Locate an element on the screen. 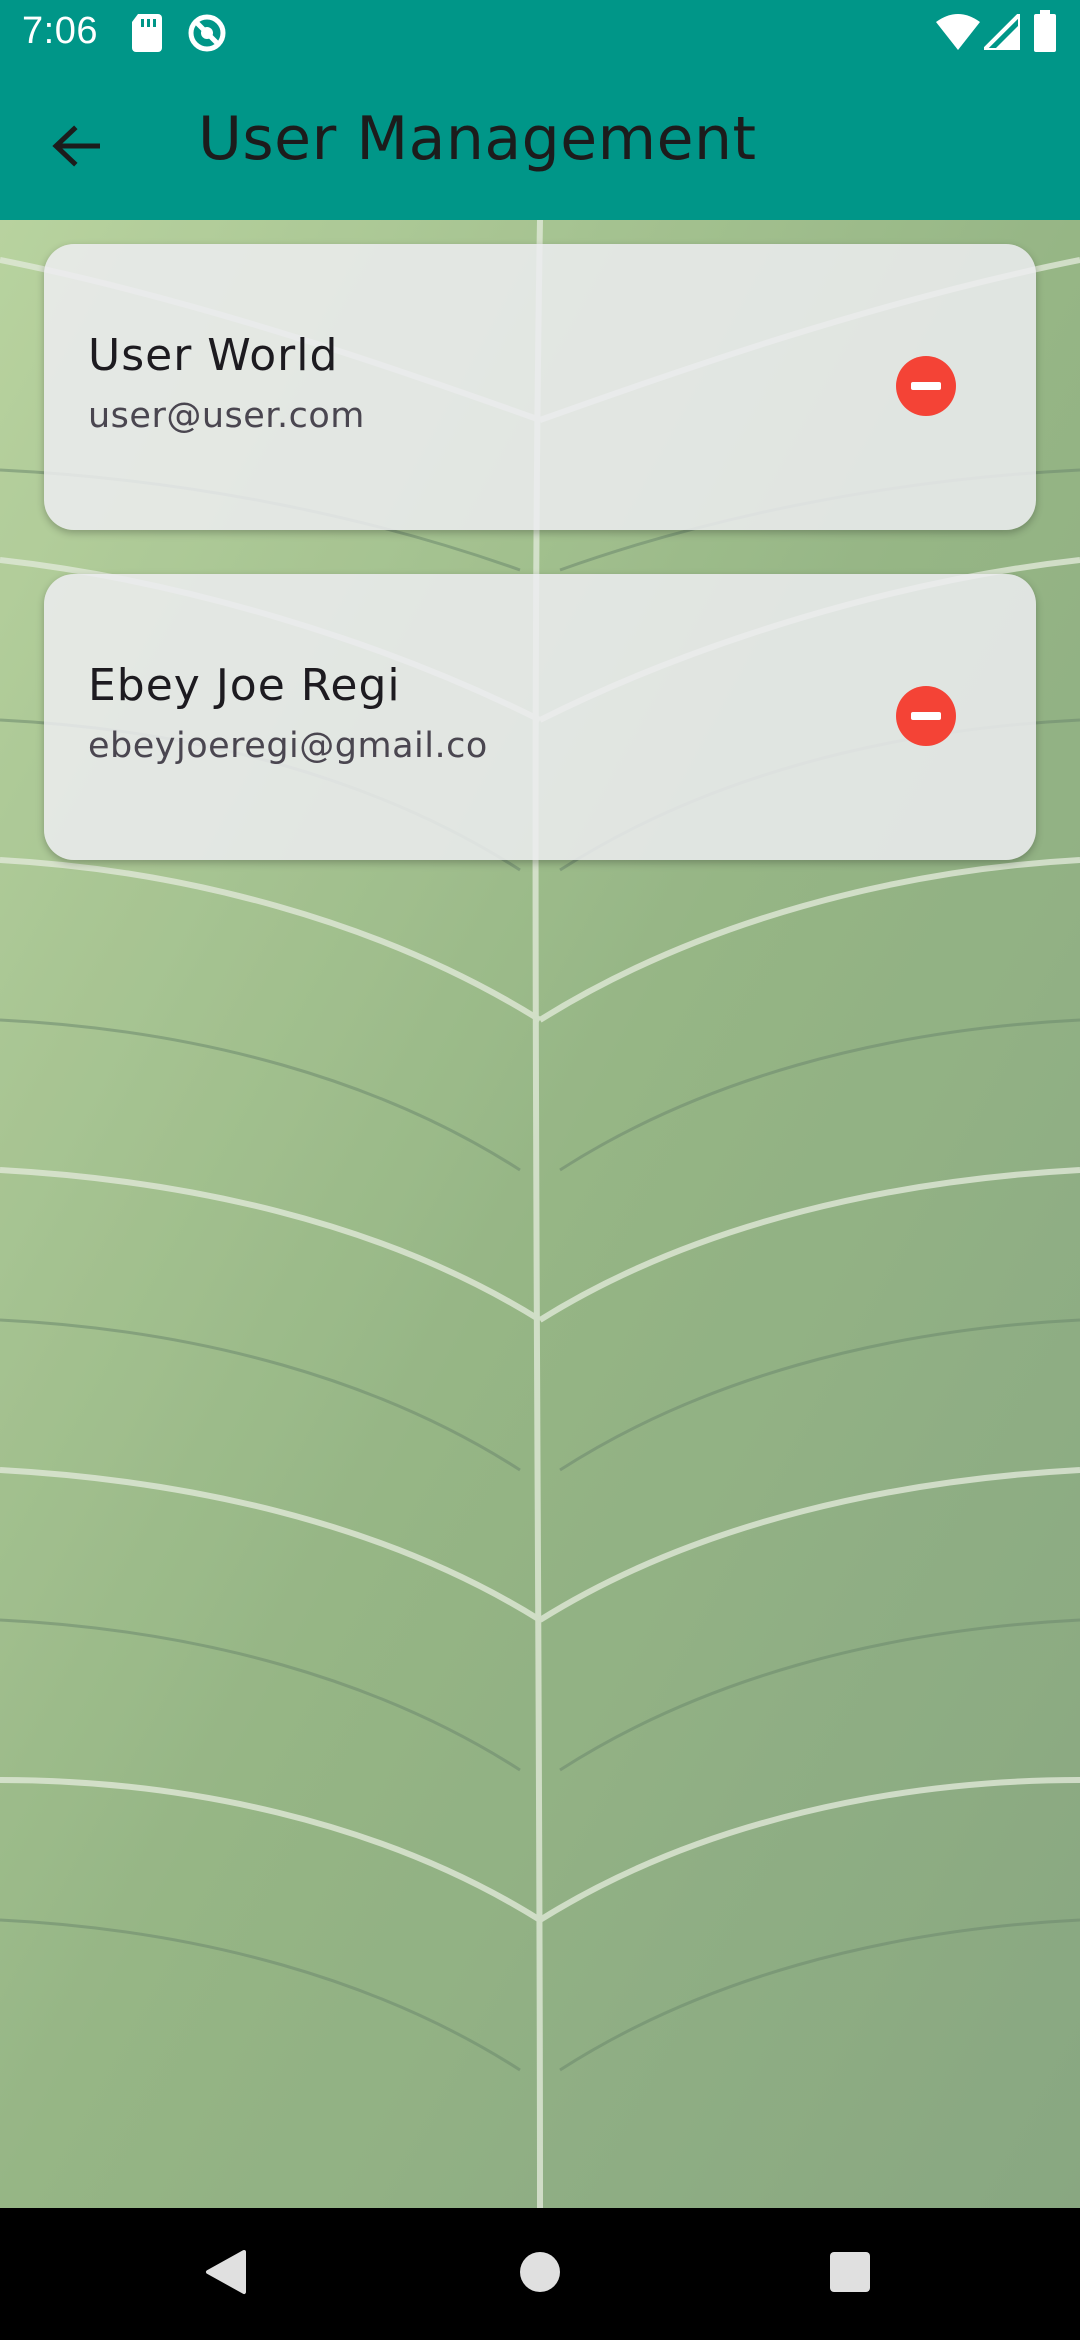 This screenshot has width=1080, height=2340. nav-back-button is located at coordinates (226, 2274).